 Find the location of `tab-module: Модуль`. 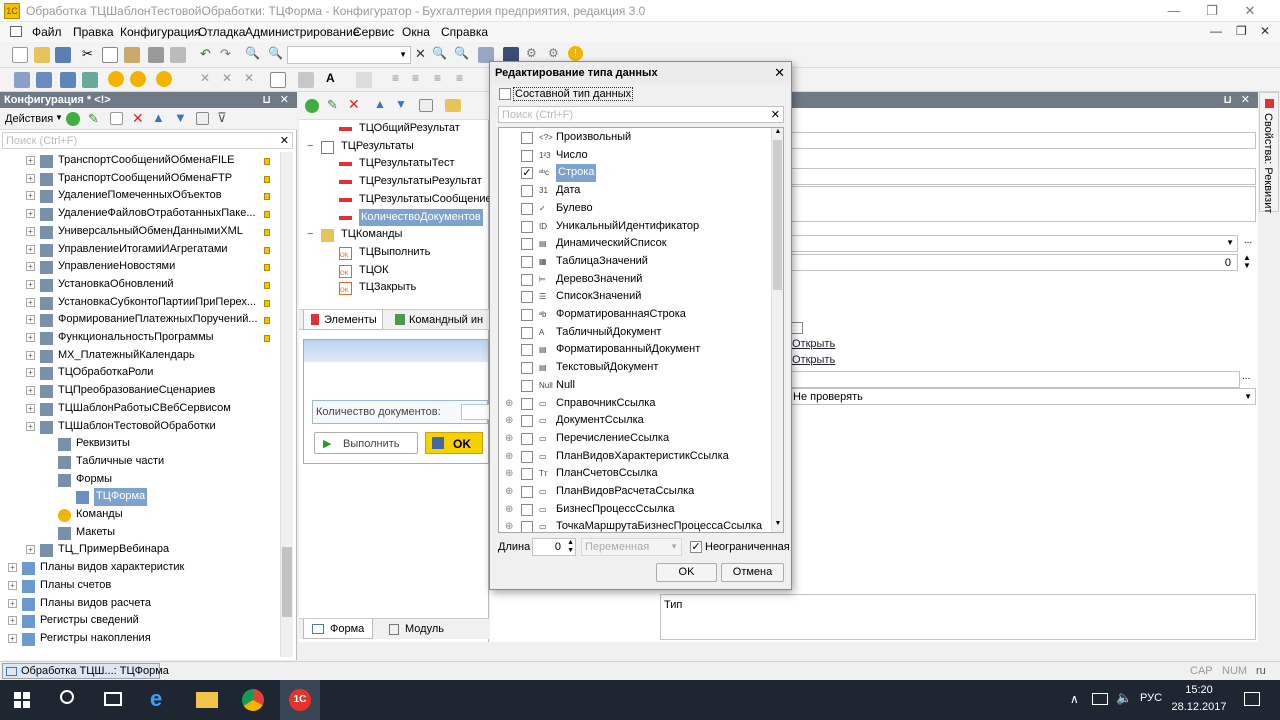

tab-module: Модуль is located at coordinates (416, 629).